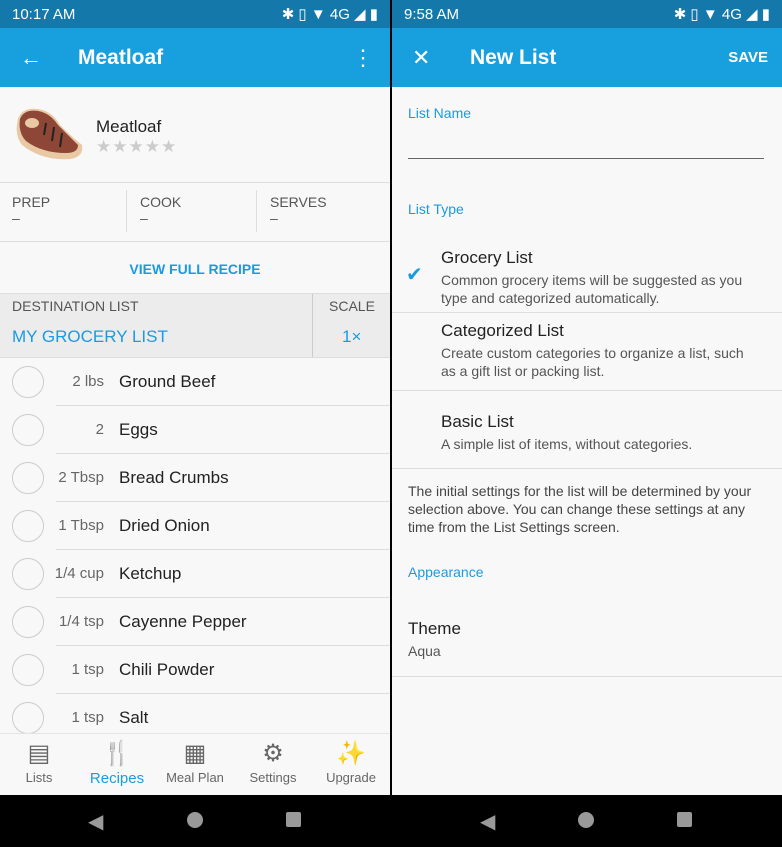  I want to click on fork-spoon-icon: 🍴, so click(117, 753).